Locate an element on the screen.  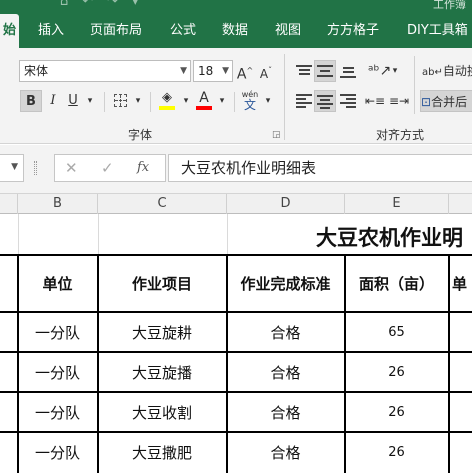
increase-font-size-icon: A^ is located at coordinates (245, 71).